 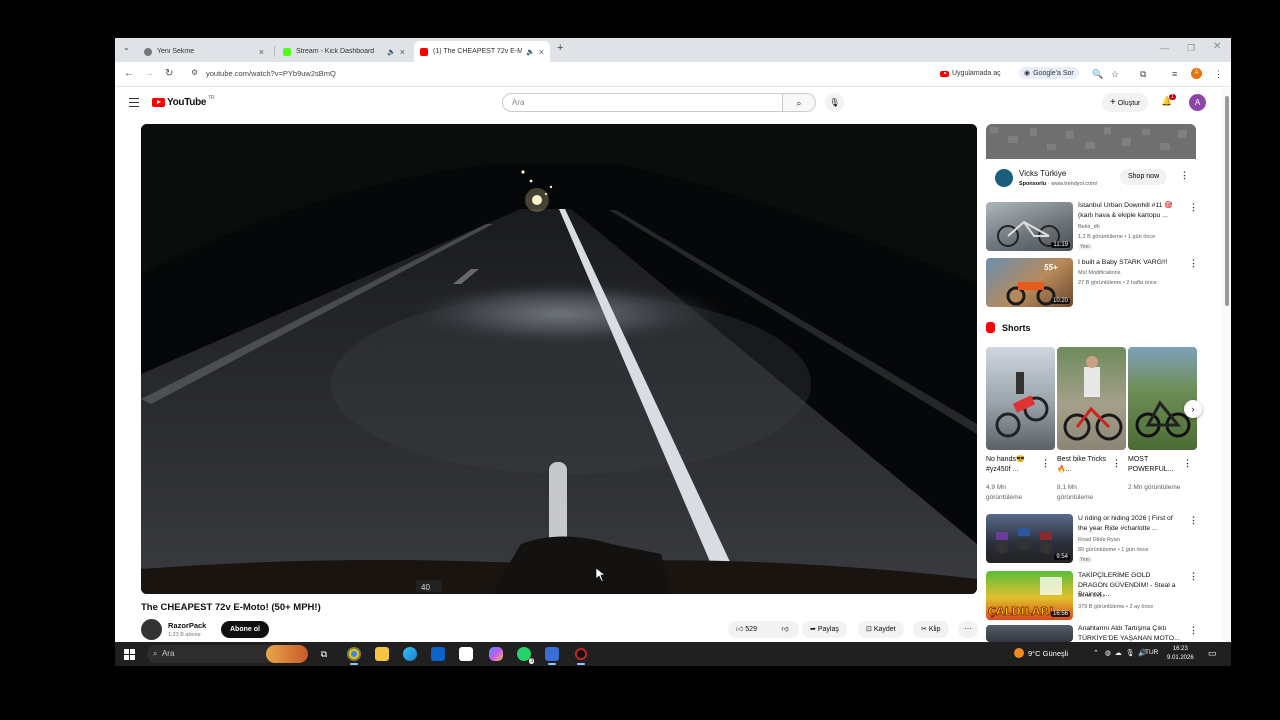 I want to click on account-avatar: A, so click(x=1197, y=102).